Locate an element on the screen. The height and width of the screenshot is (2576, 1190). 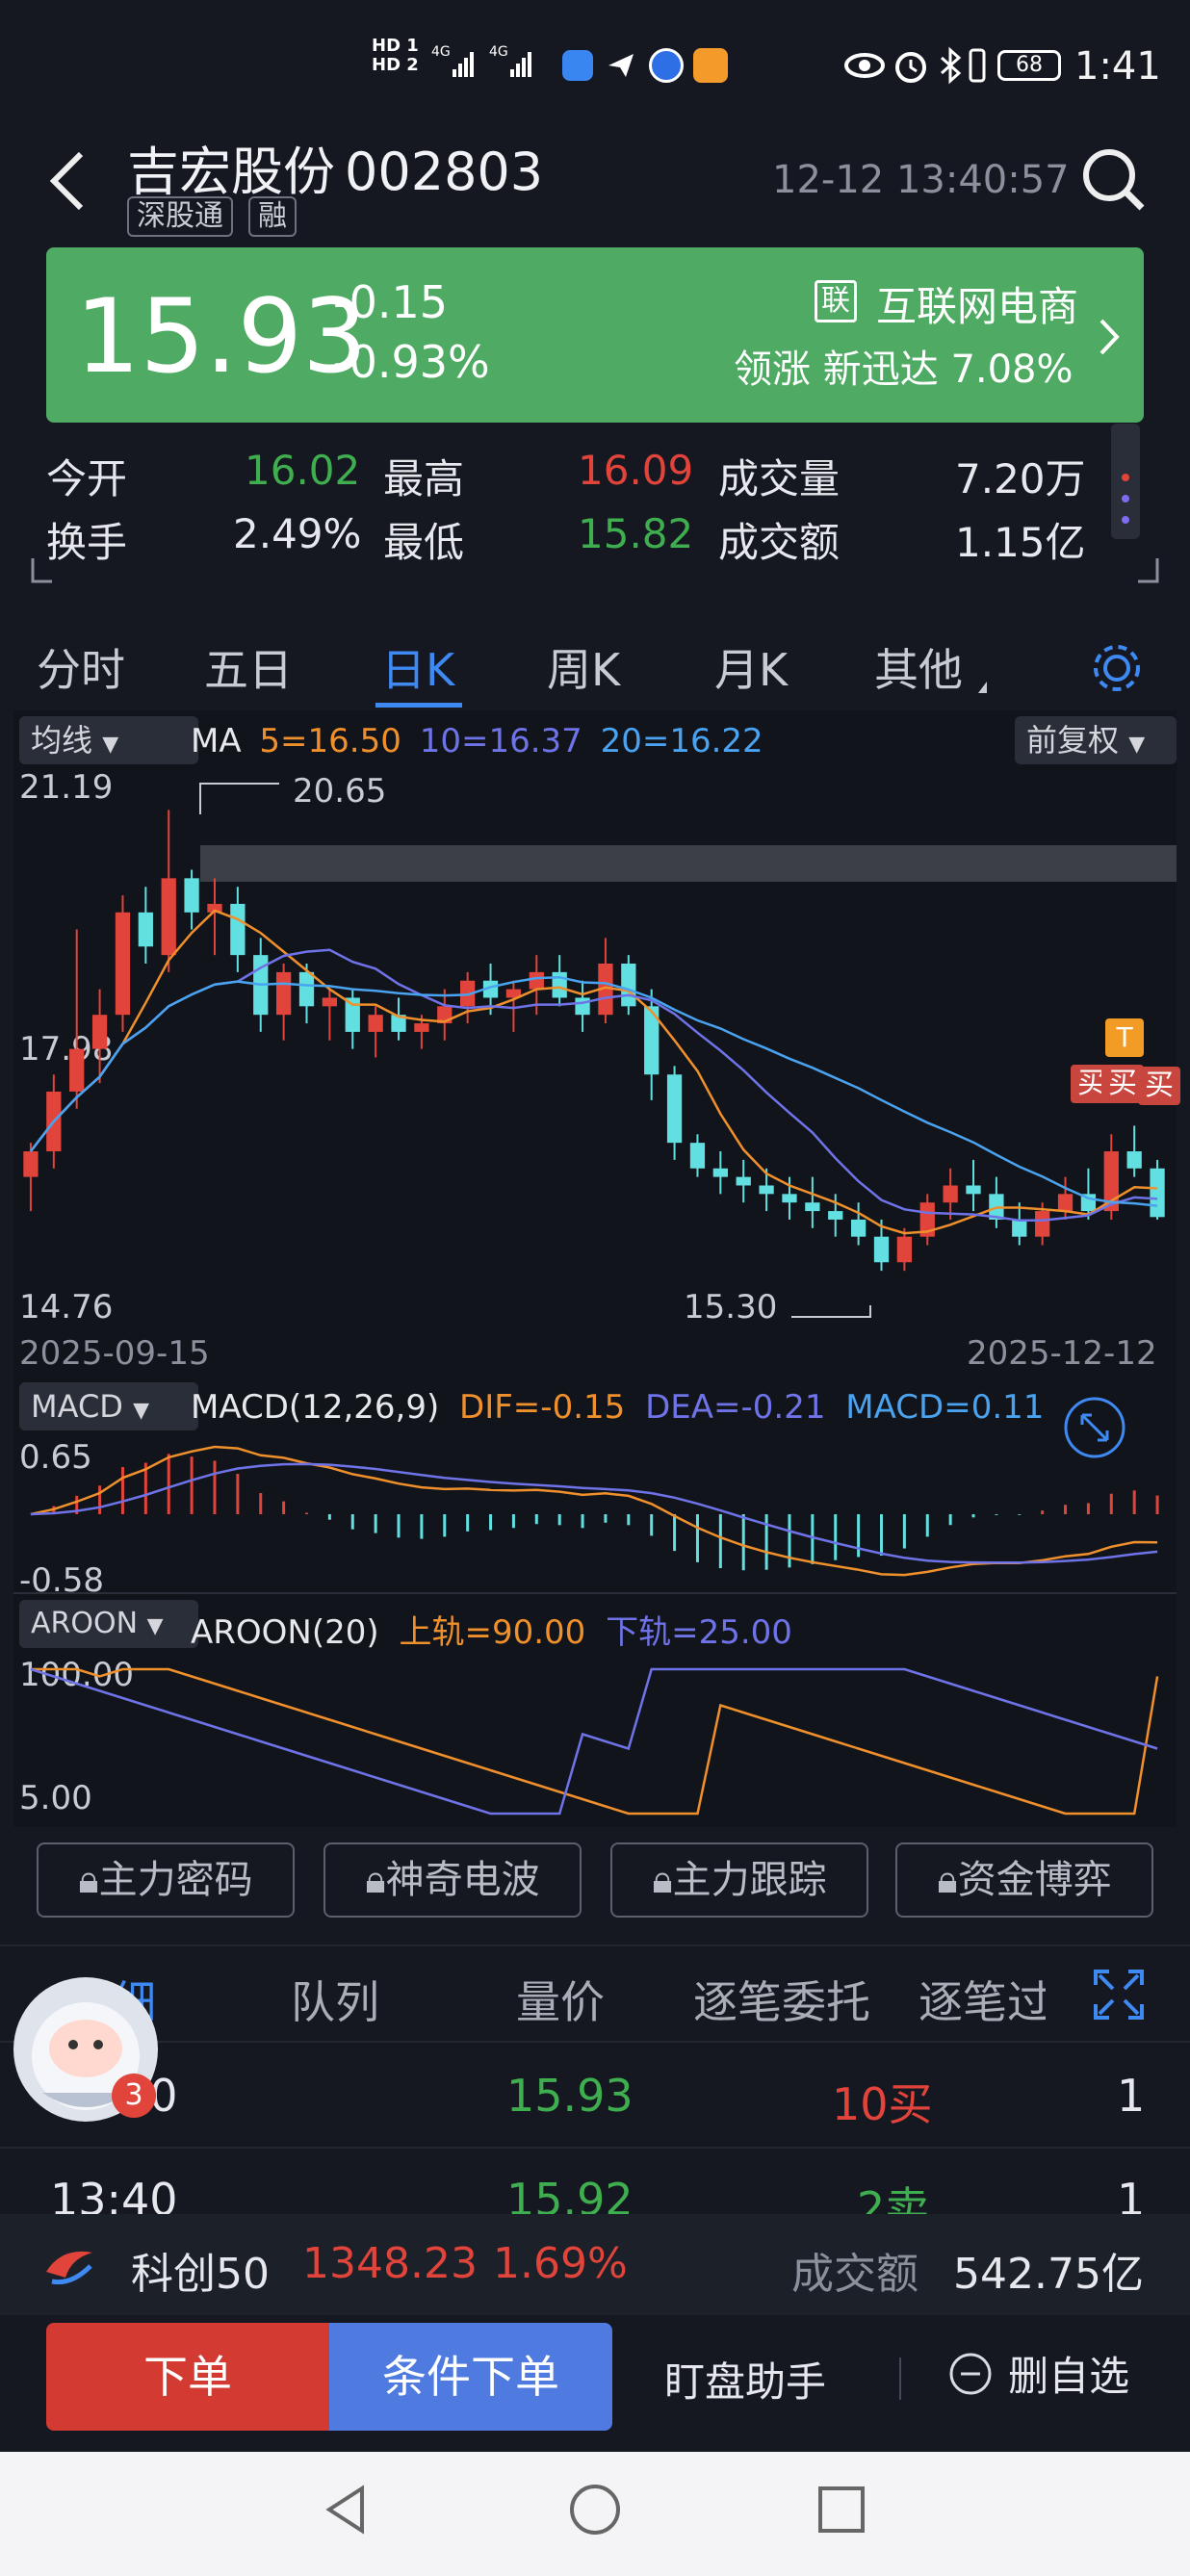
active-tab-indicator is located at coordinates (419, 706).